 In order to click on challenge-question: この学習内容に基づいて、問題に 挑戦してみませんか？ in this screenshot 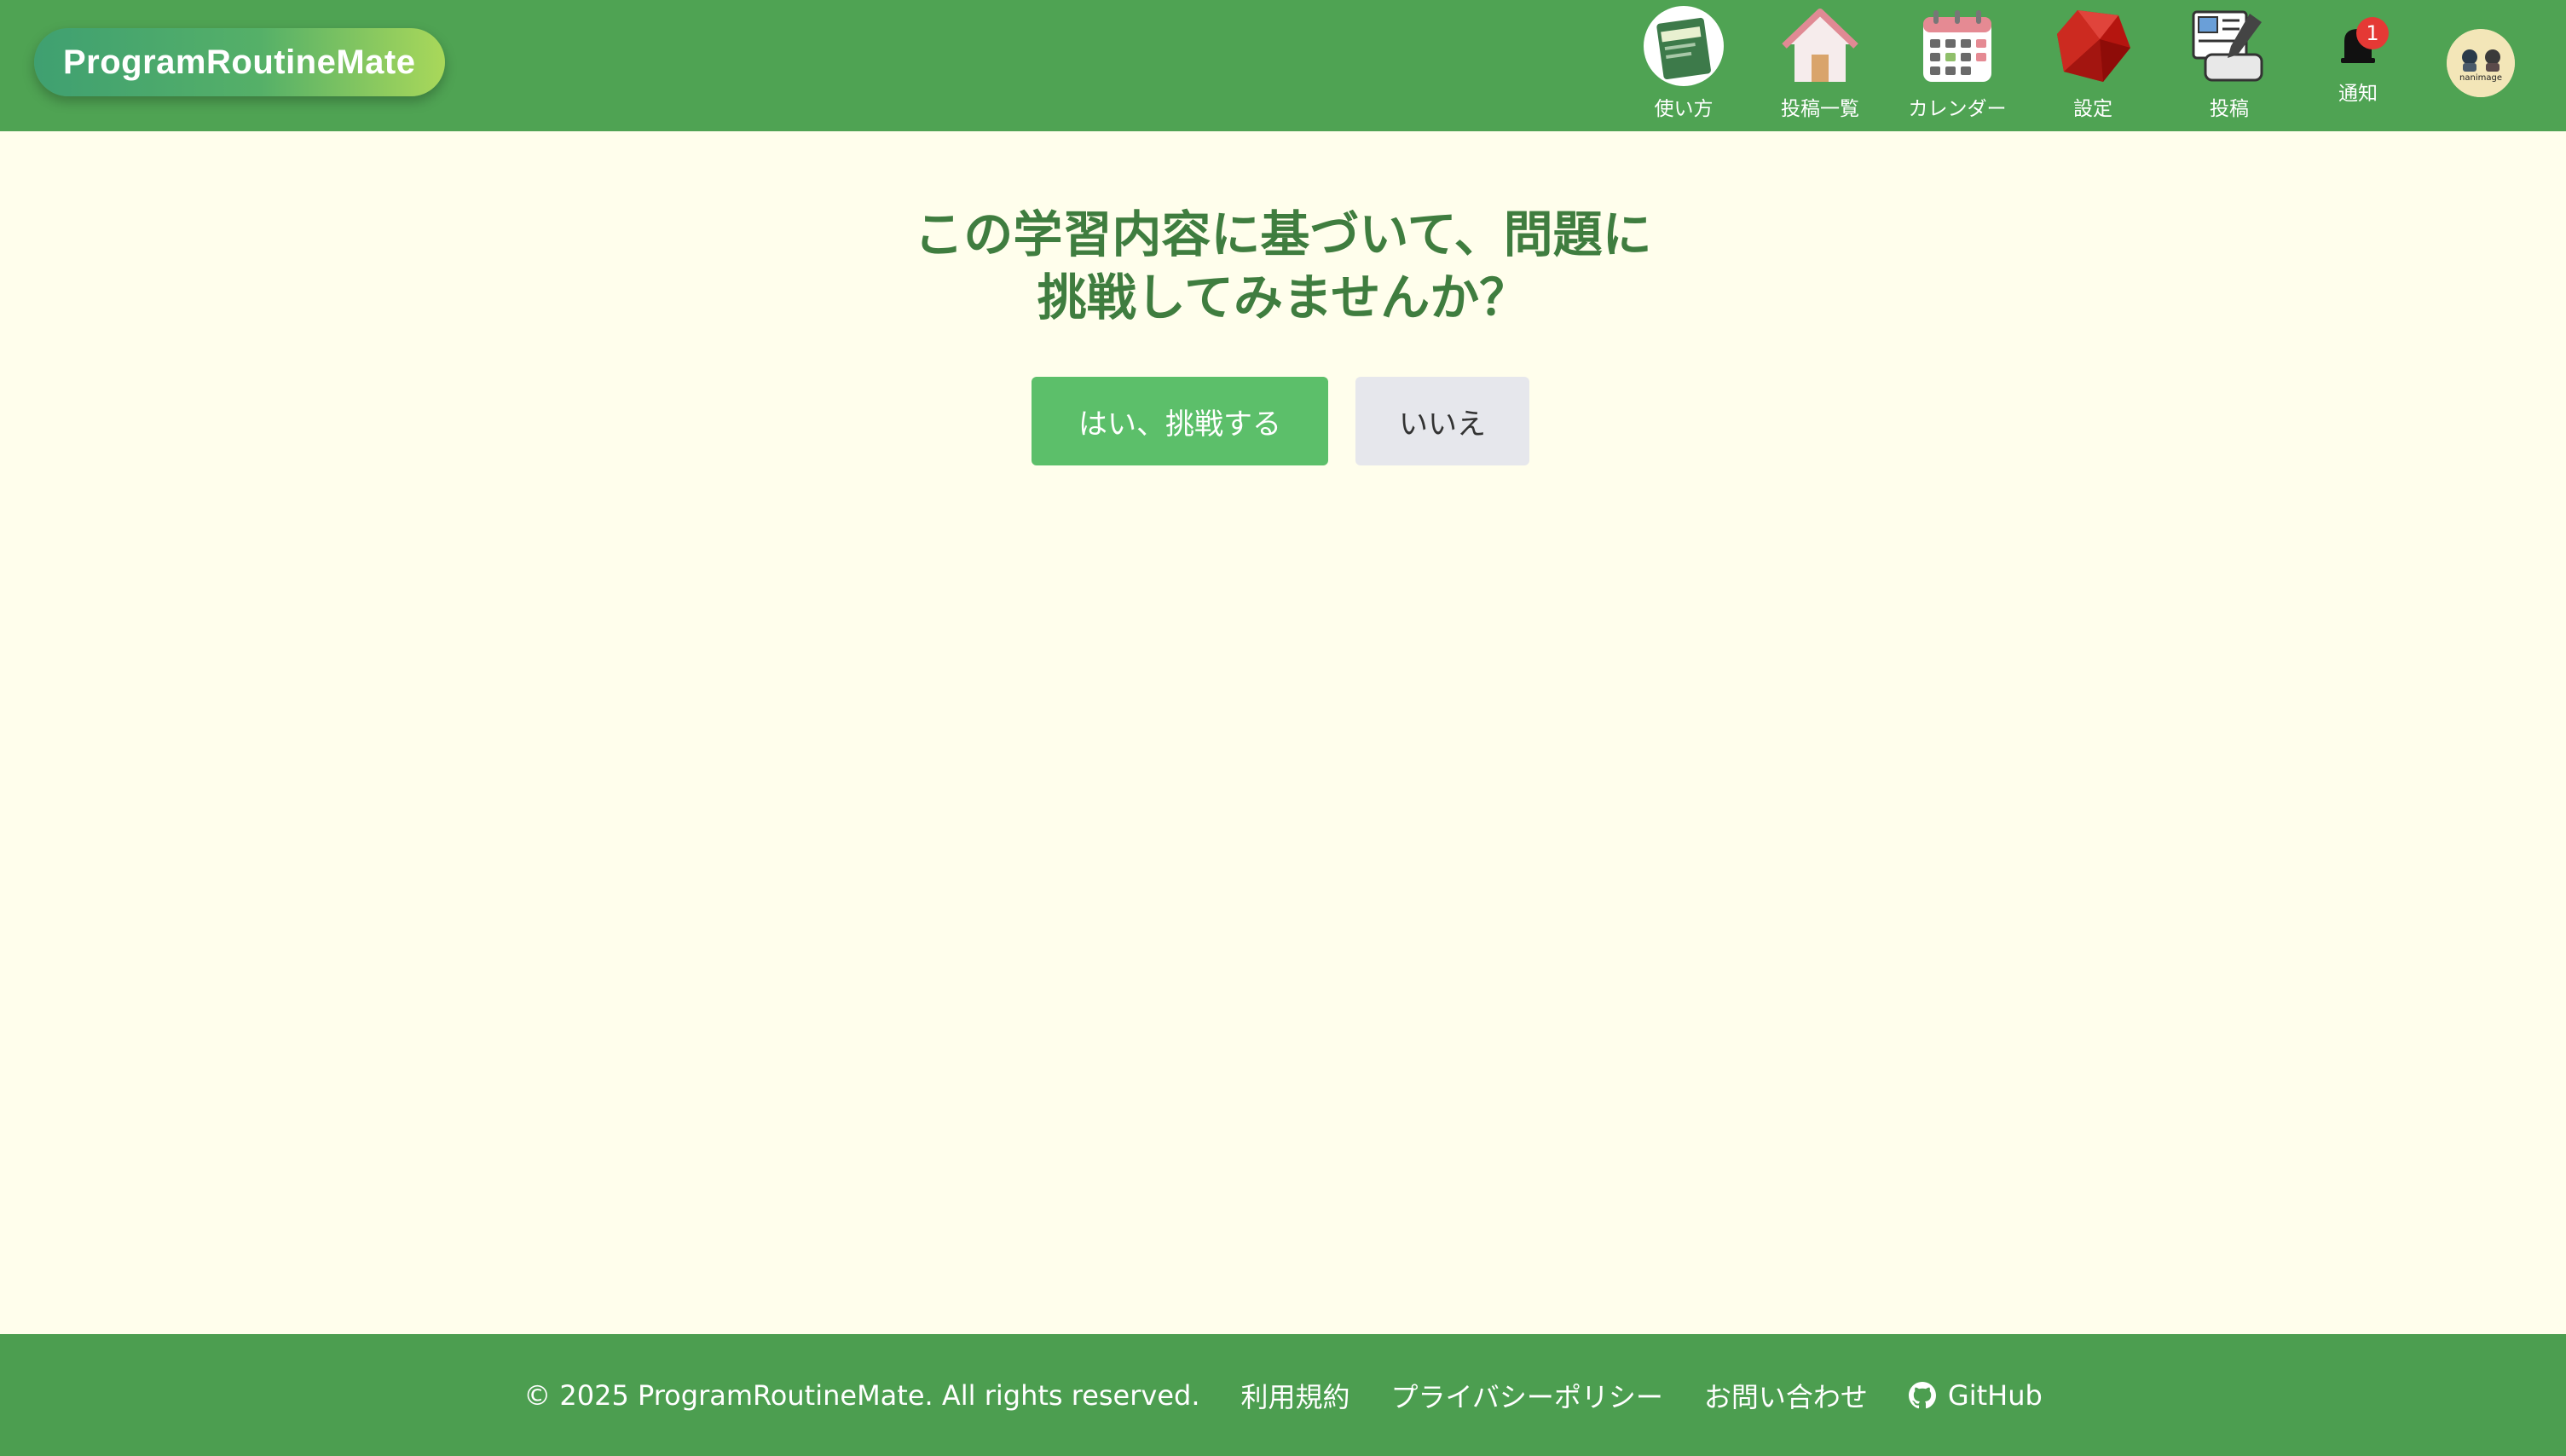, I will do `click(1283, 266)`.